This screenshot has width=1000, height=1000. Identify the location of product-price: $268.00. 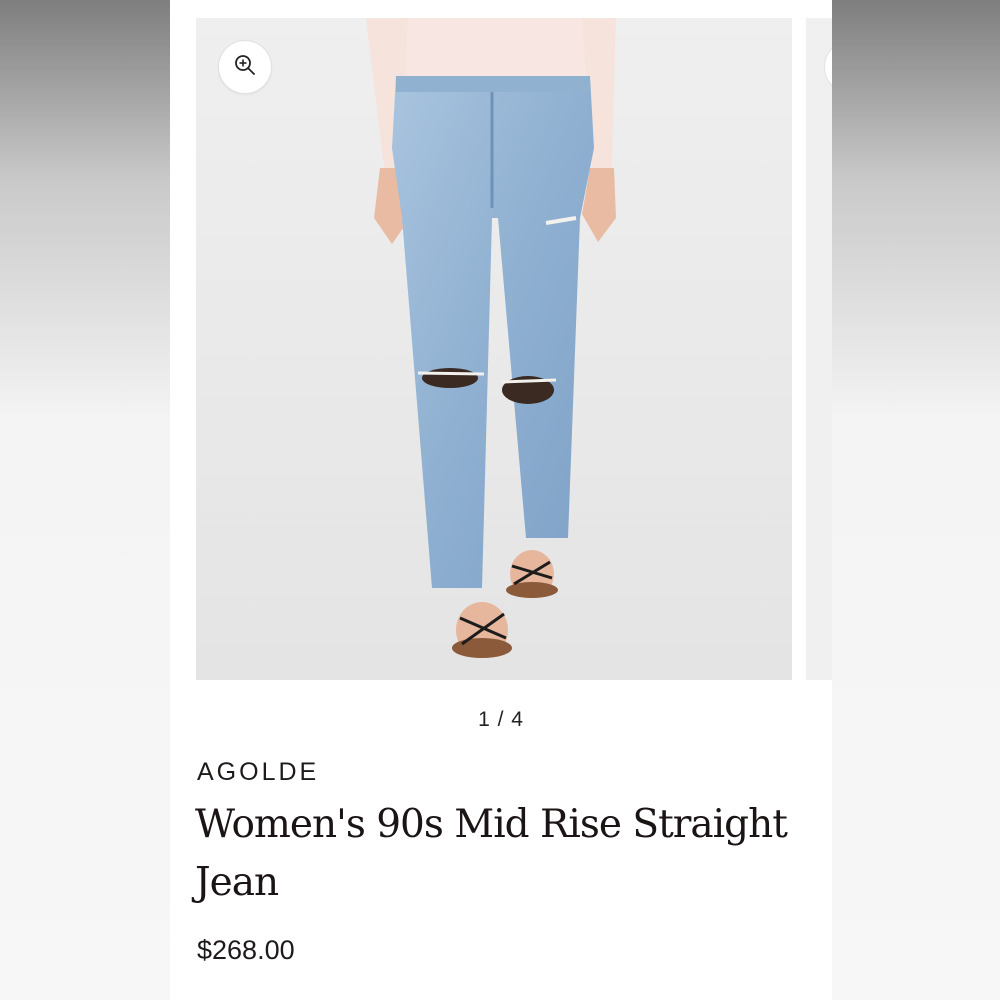
(246, 950).